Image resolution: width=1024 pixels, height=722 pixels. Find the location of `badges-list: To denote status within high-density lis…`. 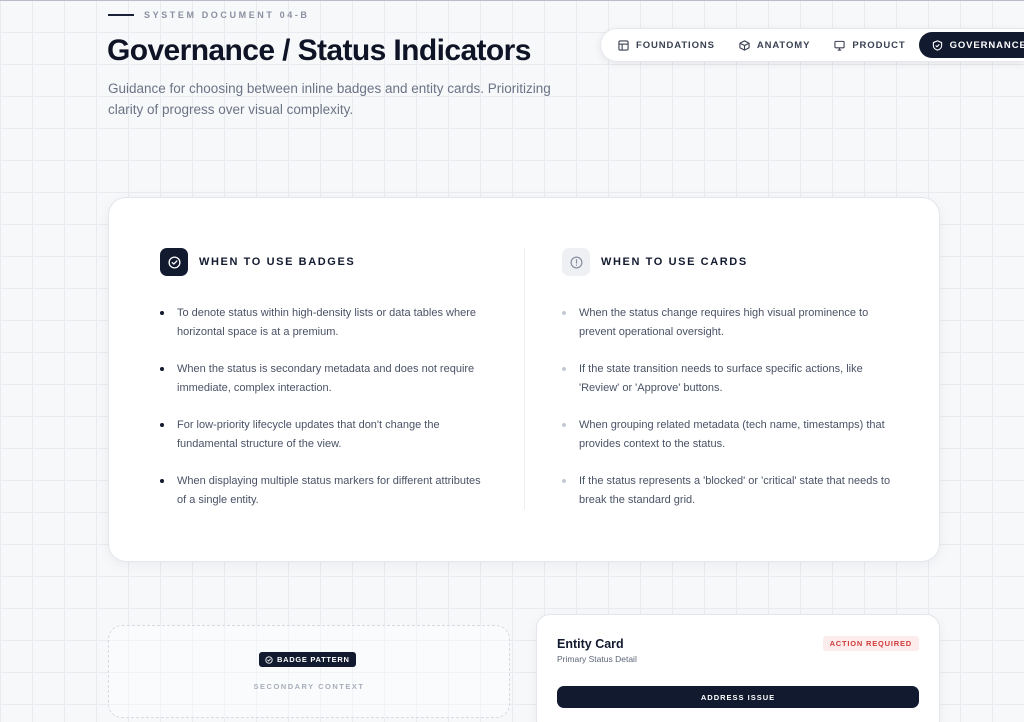

badges-list: To denote status within high-density lis… is located at coordinates (330, 407).